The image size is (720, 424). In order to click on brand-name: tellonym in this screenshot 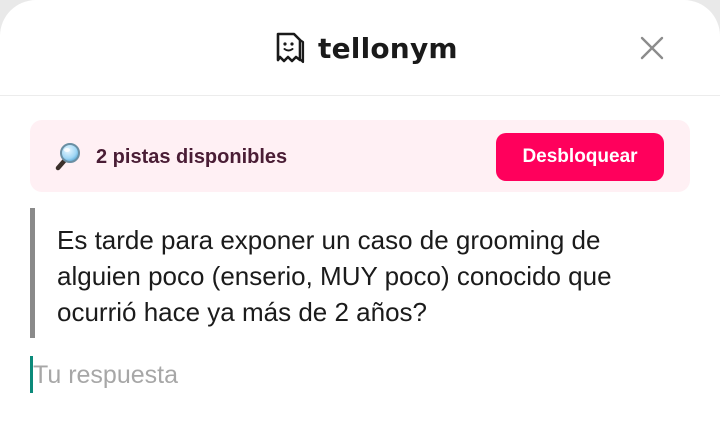, I will do `click(388, 48)`.